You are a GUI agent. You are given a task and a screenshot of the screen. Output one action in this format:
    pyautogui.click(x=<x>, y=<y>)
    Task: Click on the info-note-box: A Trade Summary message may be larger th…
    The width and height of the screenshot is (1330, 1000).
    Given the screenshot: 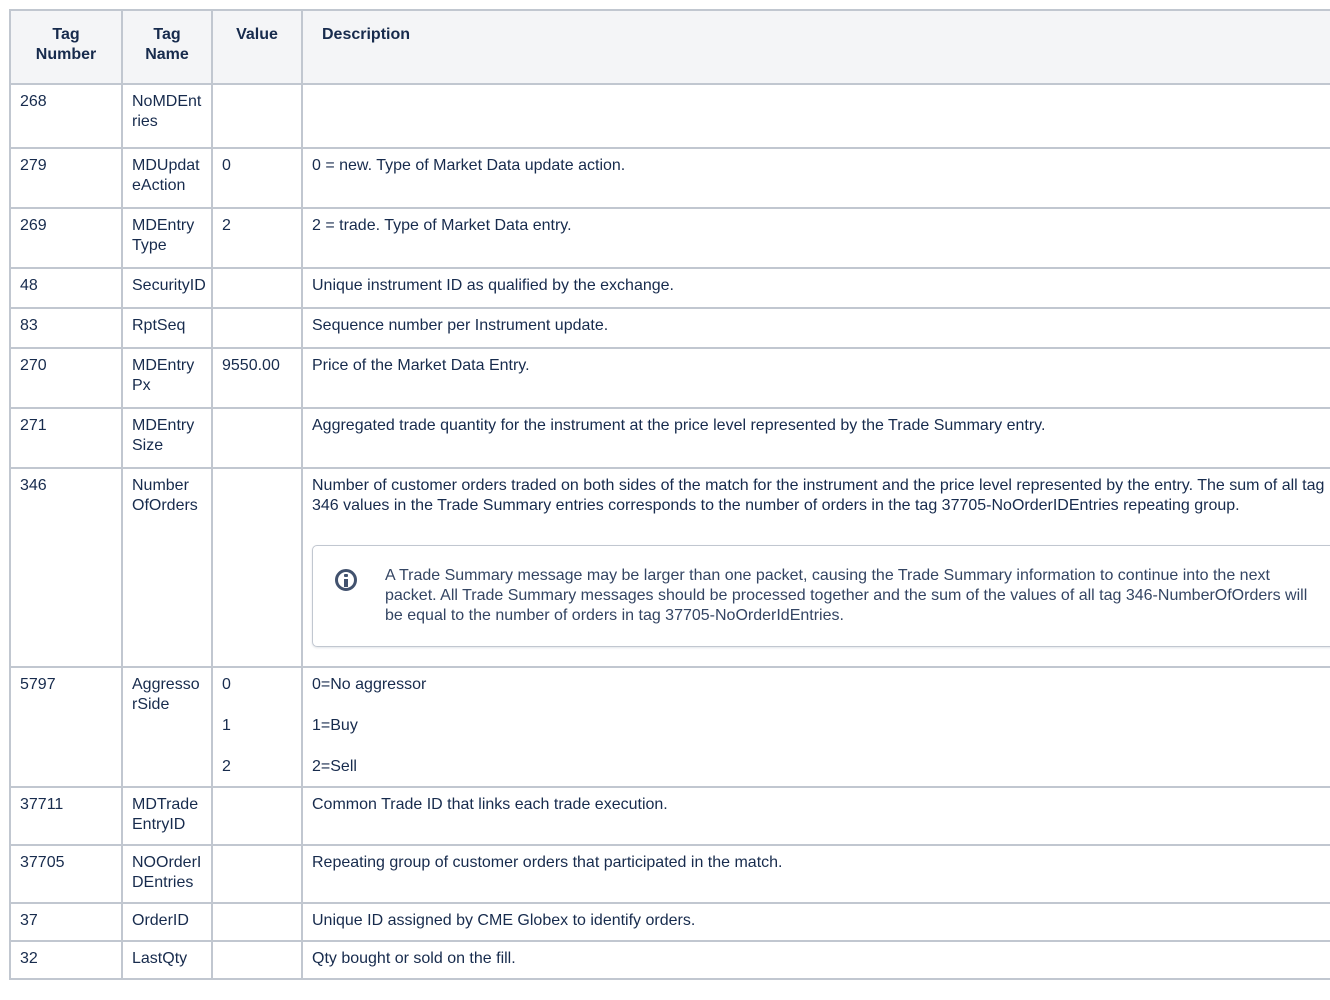 What is the action you would take?
    pyautogui.click(x=821, y=596)
    